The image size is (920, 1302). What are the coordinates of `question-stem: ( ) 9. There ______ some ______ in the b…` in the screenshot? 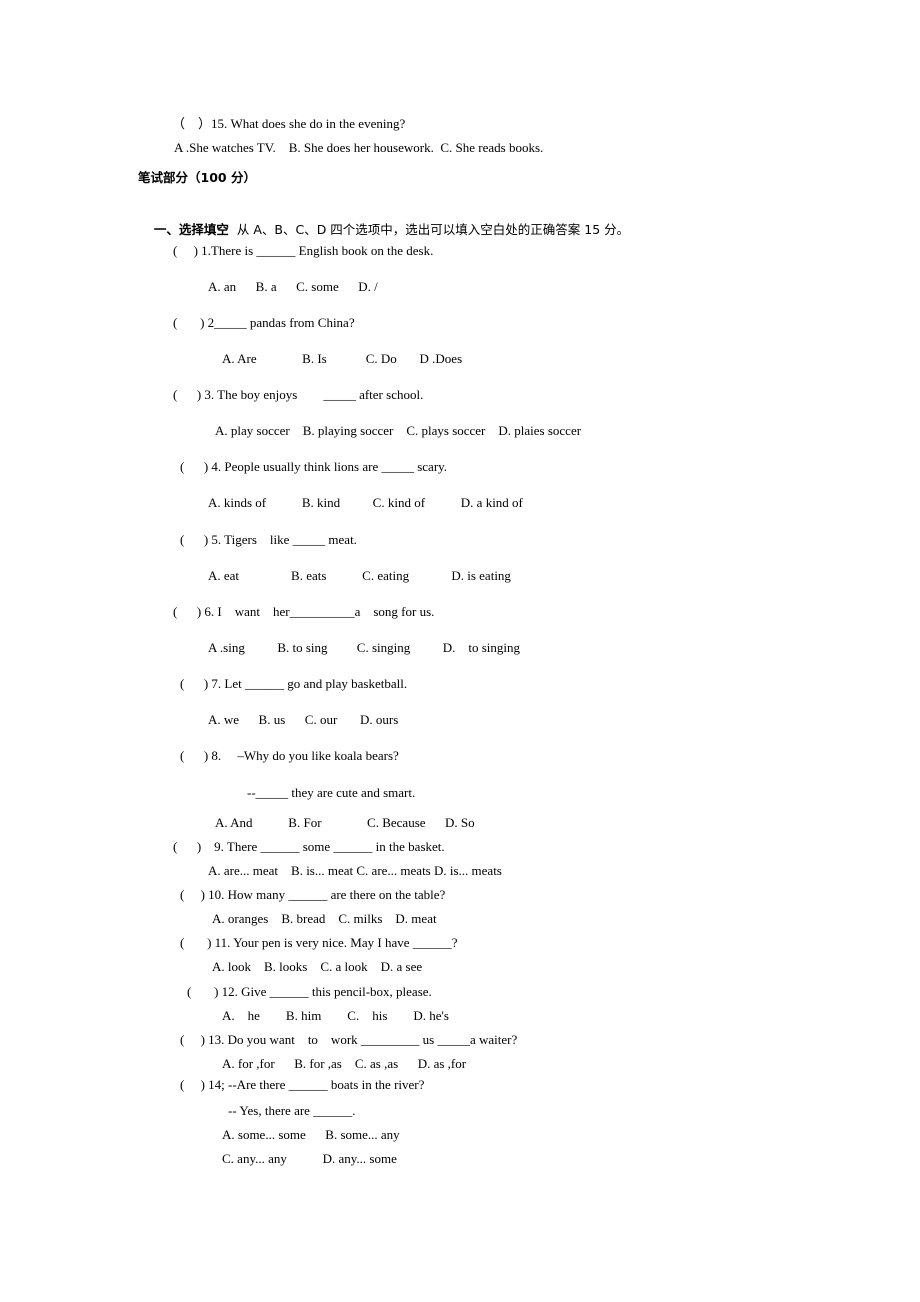 It's located at (309, 846).